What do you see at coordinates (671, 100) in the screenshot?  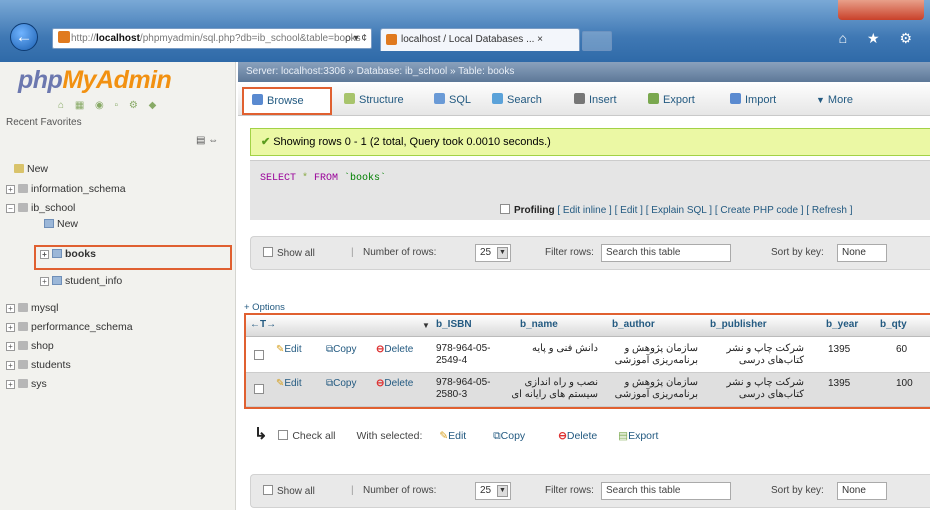 I see `tab-export: Export` at bounding box center [671, 100].